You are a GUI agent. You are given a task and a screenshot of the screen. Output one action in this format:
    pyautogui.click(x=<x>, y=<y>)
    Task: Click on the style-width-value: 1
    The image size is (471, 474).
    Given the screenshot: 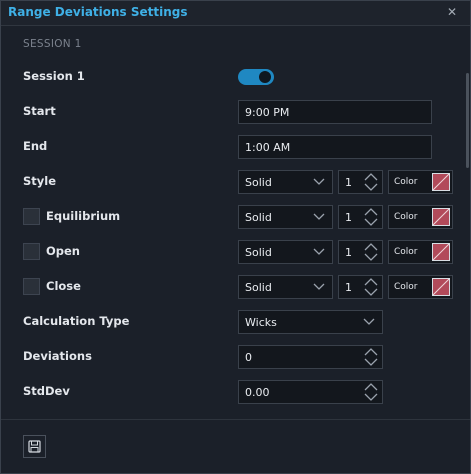 What is the action you would take?
    pyautogui.click(x=348, y=182)
    